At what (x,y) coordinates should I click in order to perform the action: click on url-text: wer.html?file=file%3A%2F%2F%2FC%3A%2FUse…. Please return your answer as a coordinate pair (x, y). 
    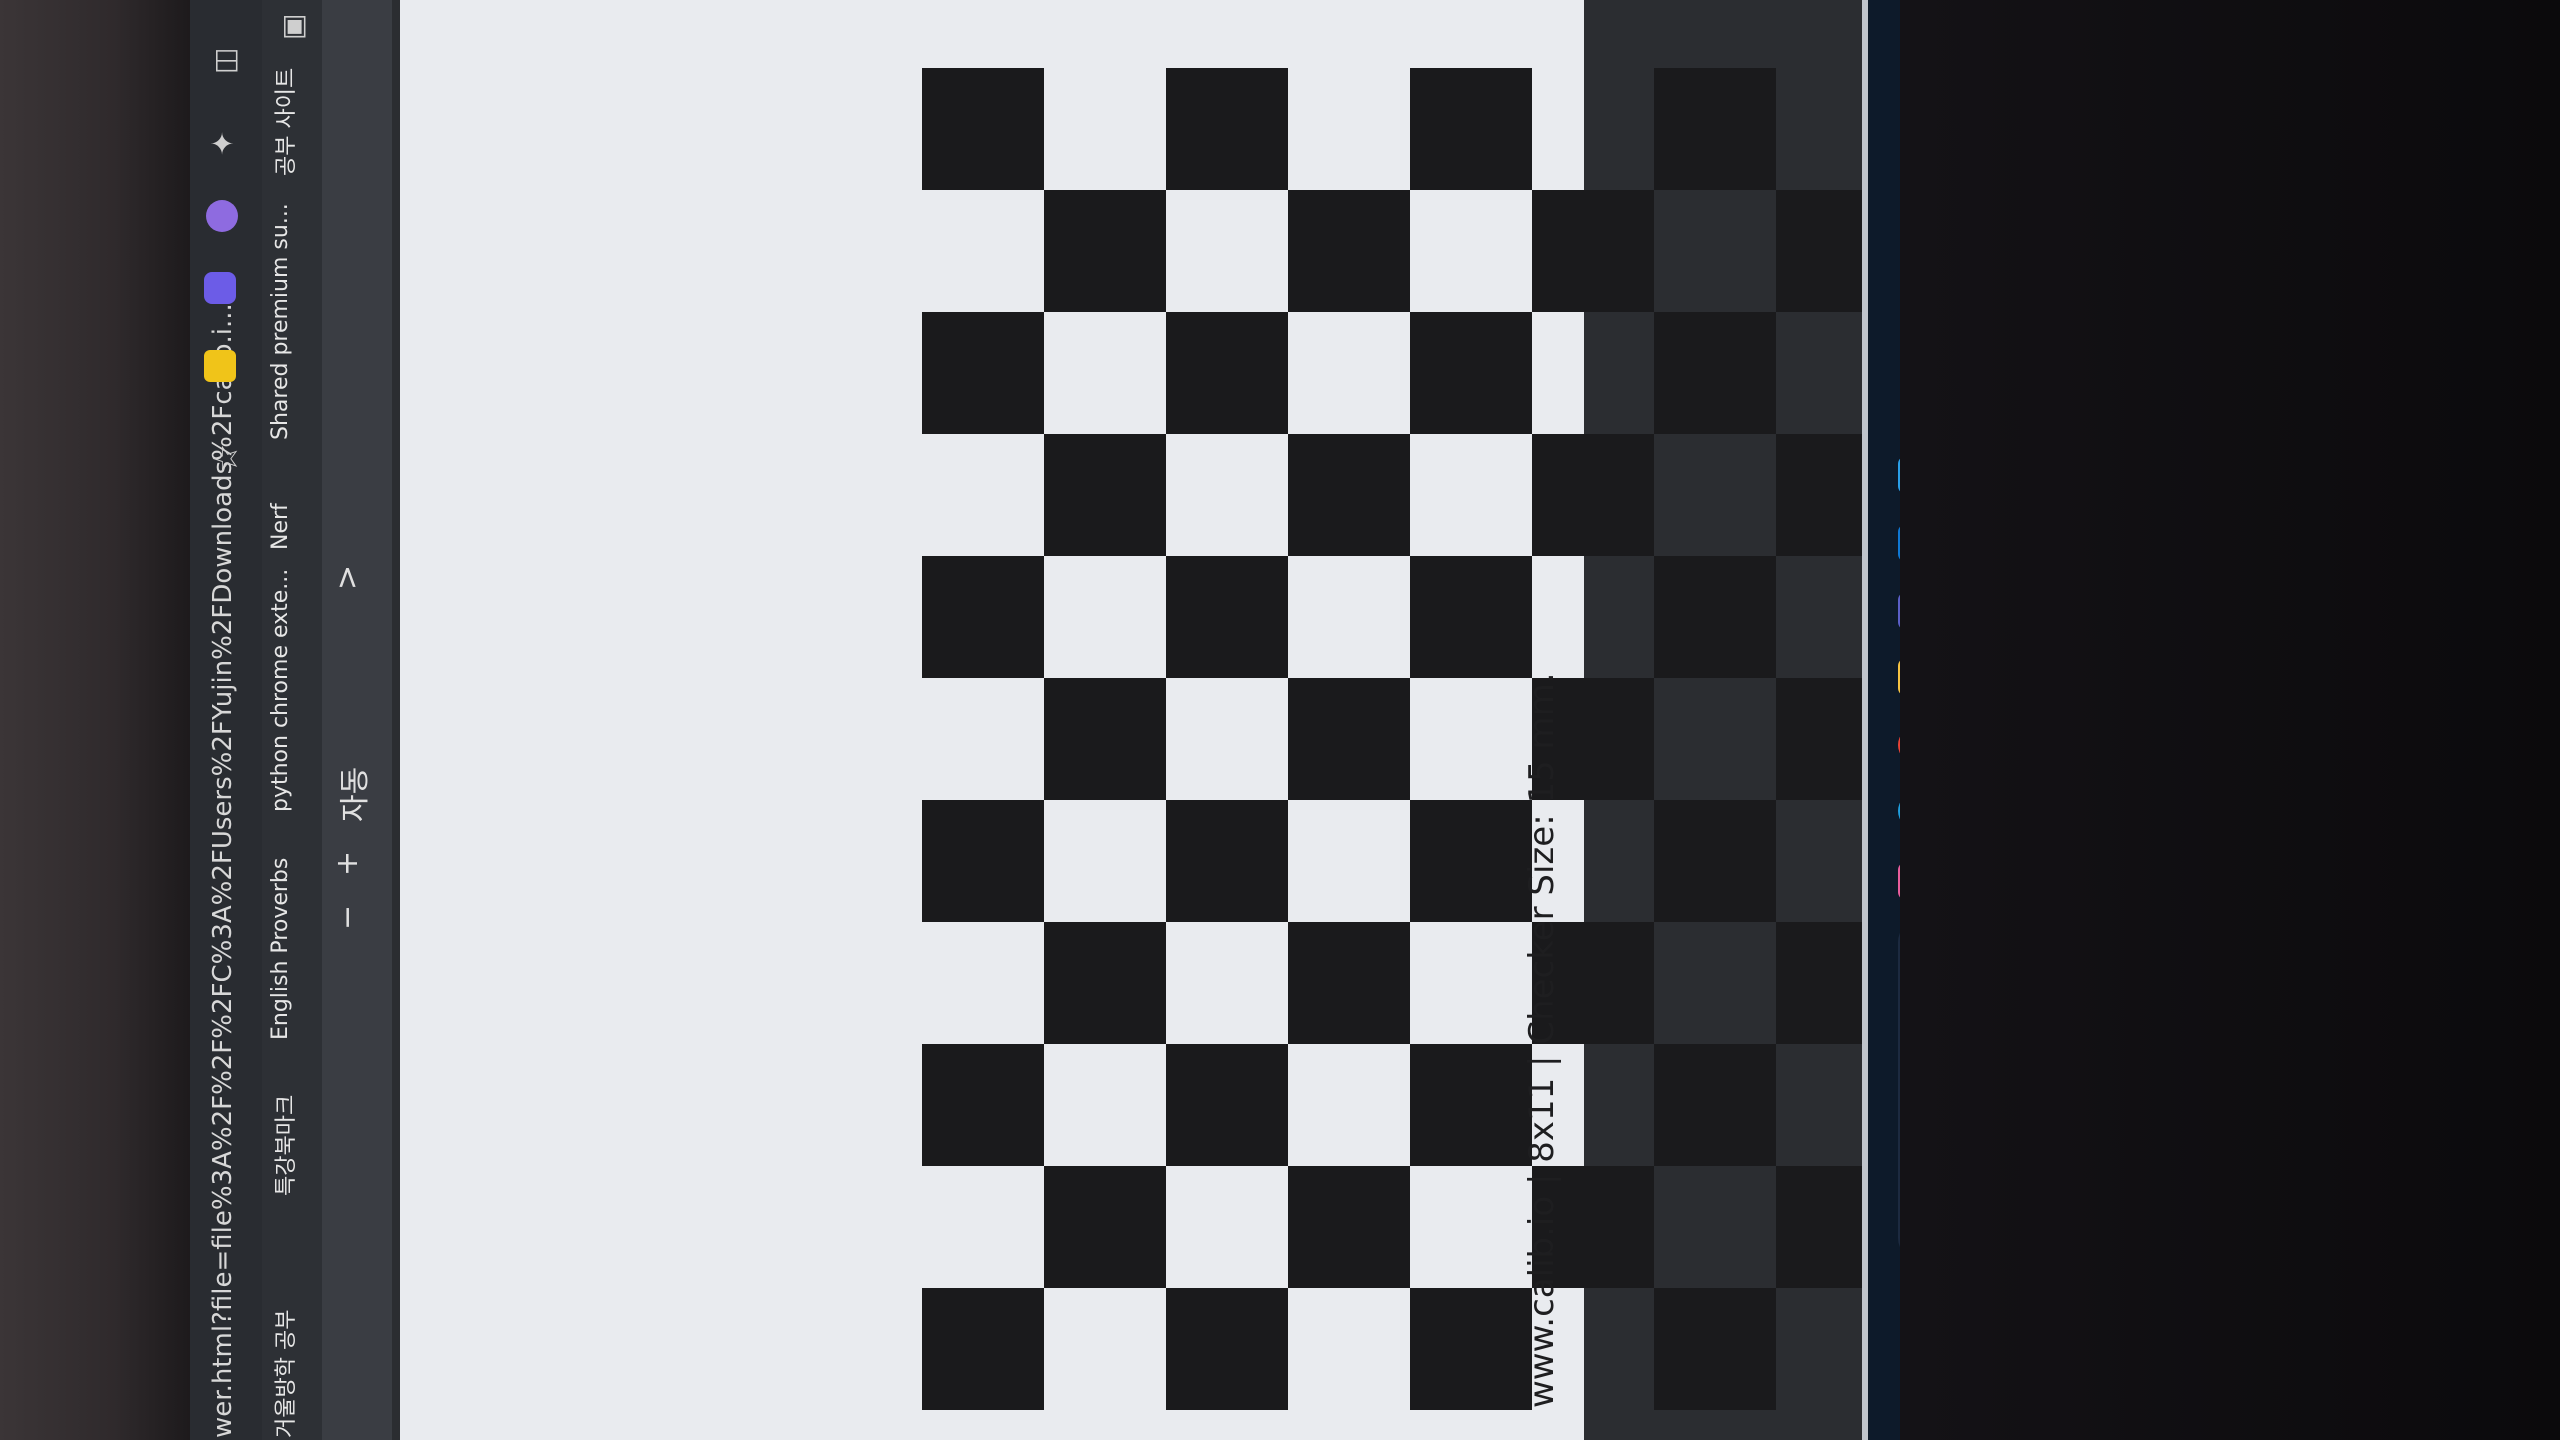
    Looking at the image, I should click on (223, 870).